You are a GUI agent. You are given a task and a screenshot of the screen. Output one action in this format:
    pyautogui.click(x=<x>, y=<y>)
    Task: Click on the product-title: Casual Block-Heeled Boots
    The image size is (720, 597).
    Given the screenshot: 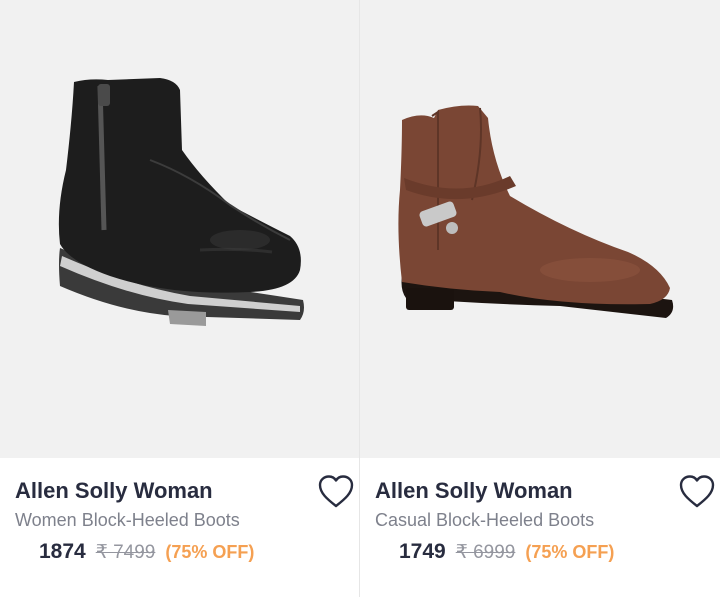 What is the action you would take?
    pyautogui.click(x=485, y=520)
    